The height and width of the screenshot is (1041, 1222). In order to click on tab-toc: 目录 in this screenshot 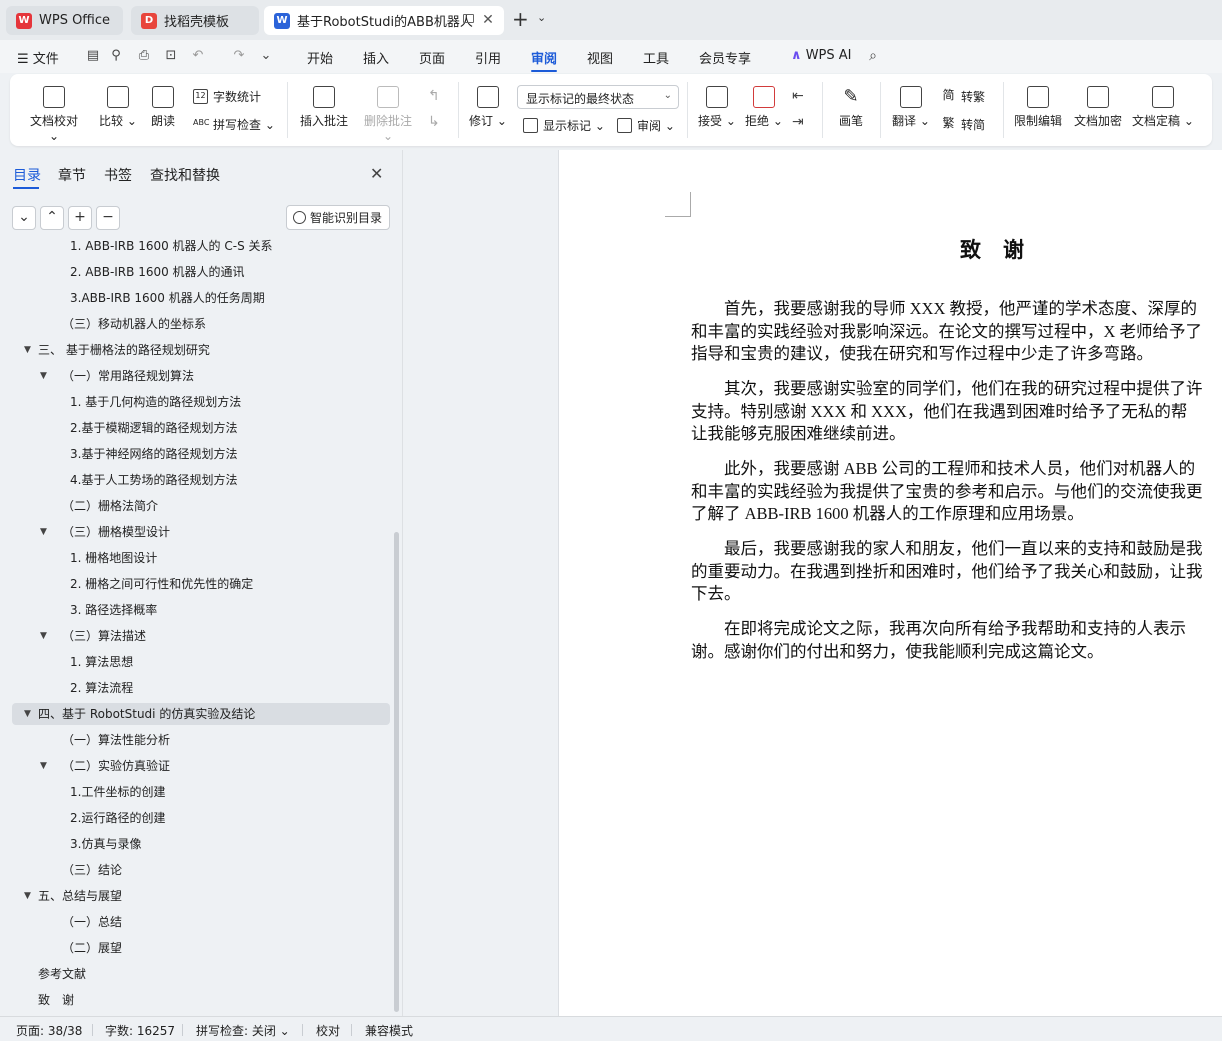, I will do `click(27, 175)`.